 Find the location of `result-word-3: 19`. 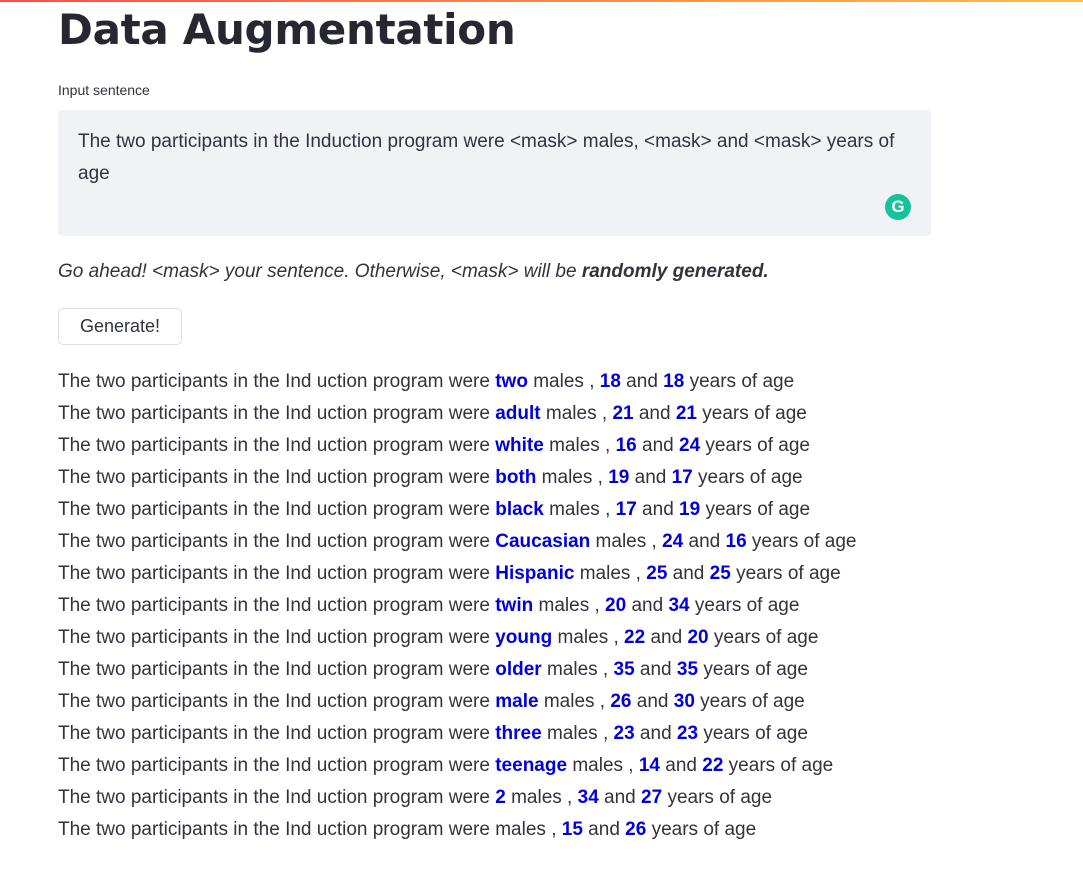

result-word-3: 19 is located at coordinates (690, 509).